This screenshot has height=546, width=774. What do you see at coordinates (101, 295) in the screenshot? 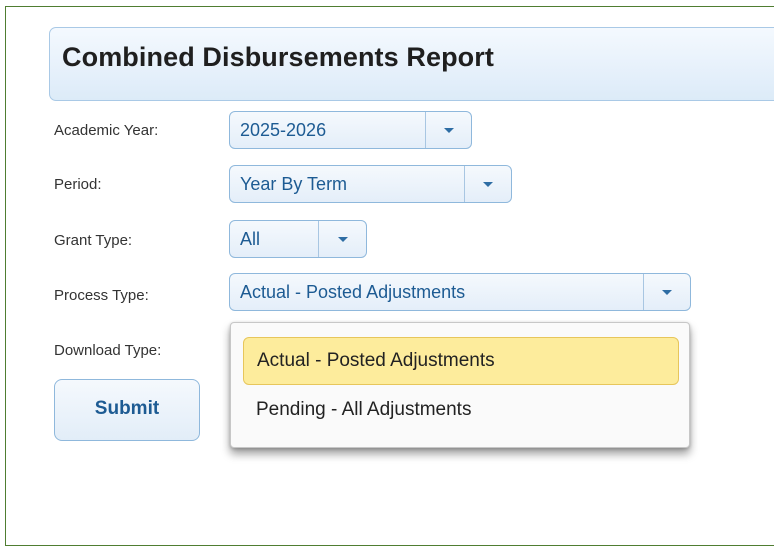
I see `process-type-label: Process Type:` at bounding box center [101, 295].